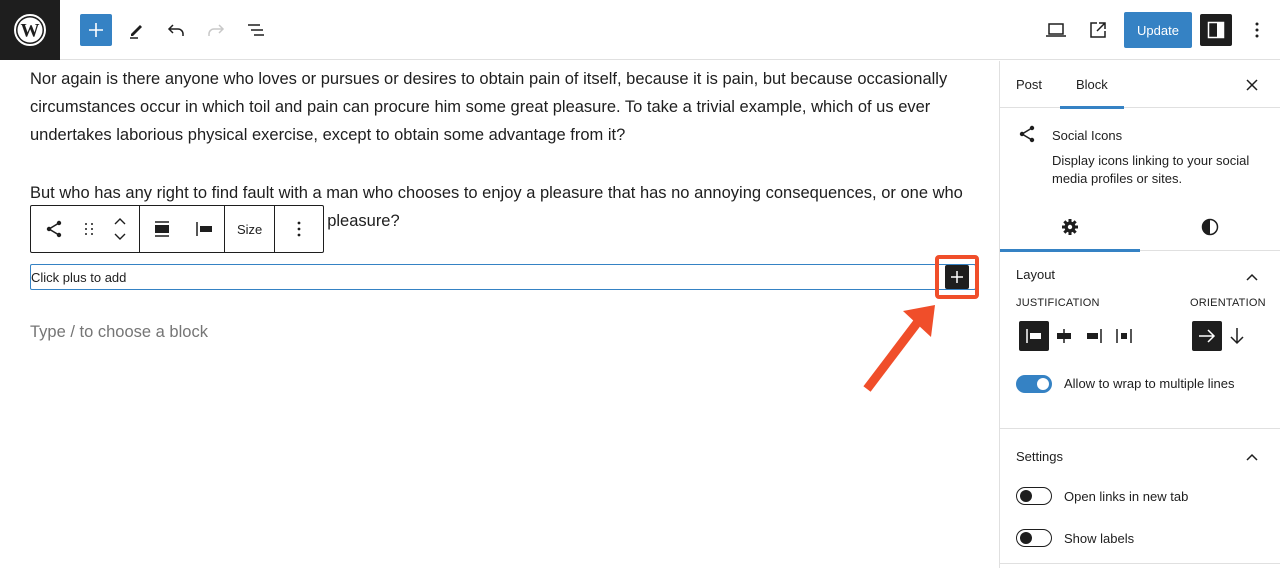 The image size is (1280, 568). I want to click on align-button, so click(162, 229).